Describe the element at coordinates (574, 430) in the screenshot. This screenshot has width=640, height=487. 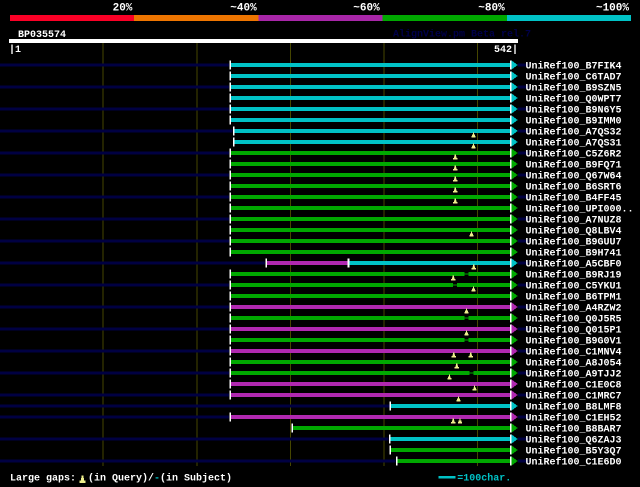
I see `svg-text: UniRef100_B8BAR7` at that location.